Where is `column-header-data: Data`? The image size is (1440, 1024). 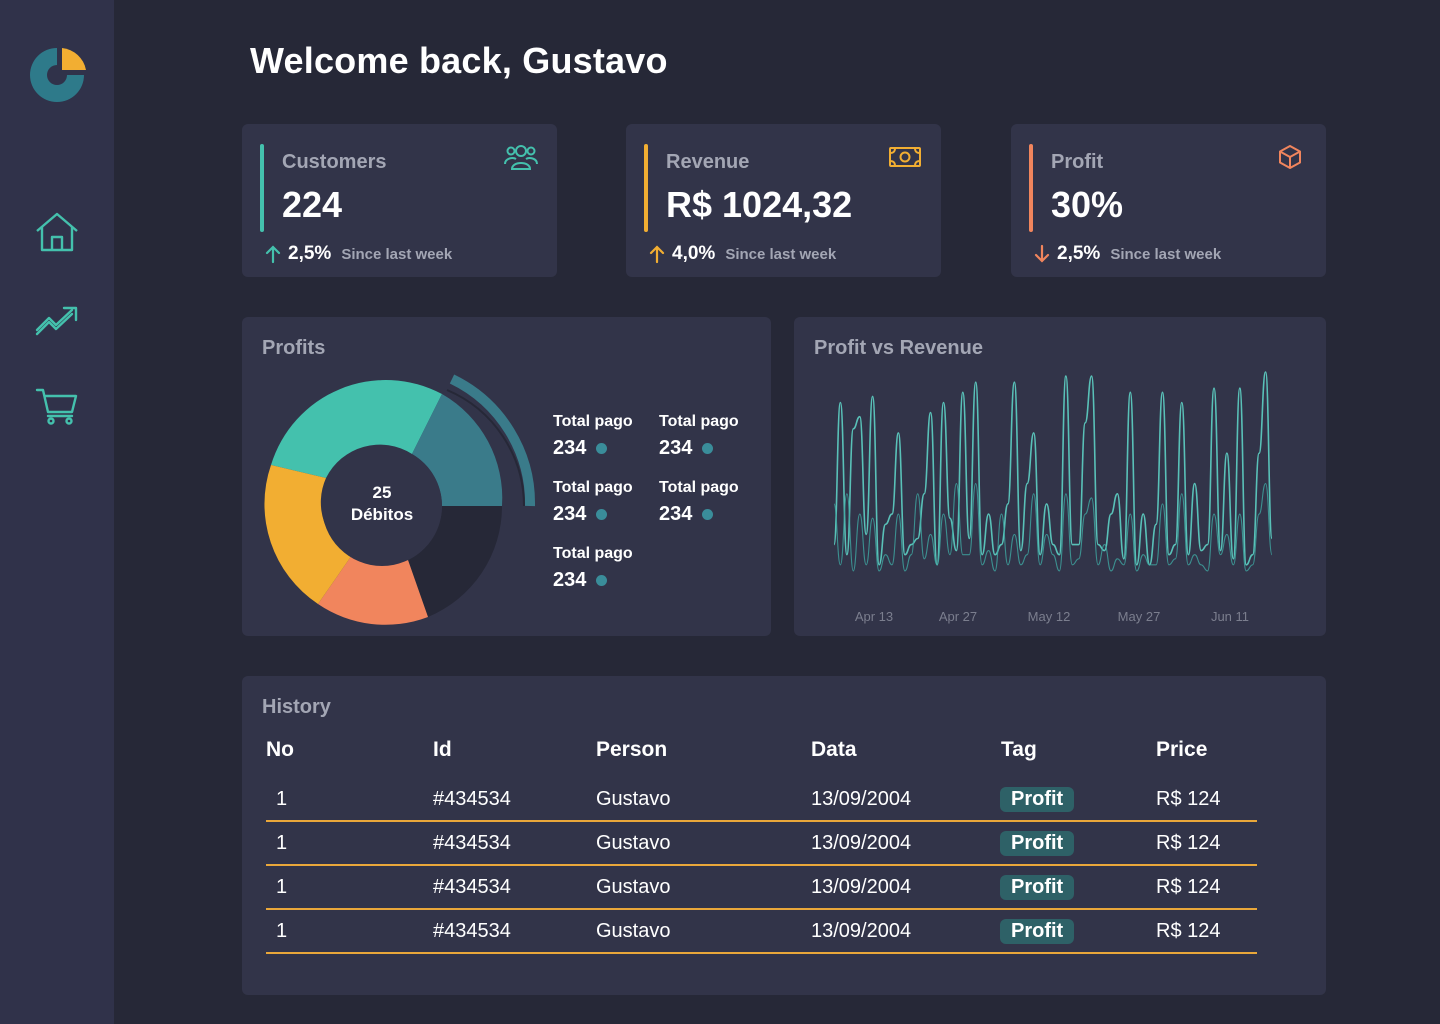 column-header-data: Data is located at coordinates (834, 749).